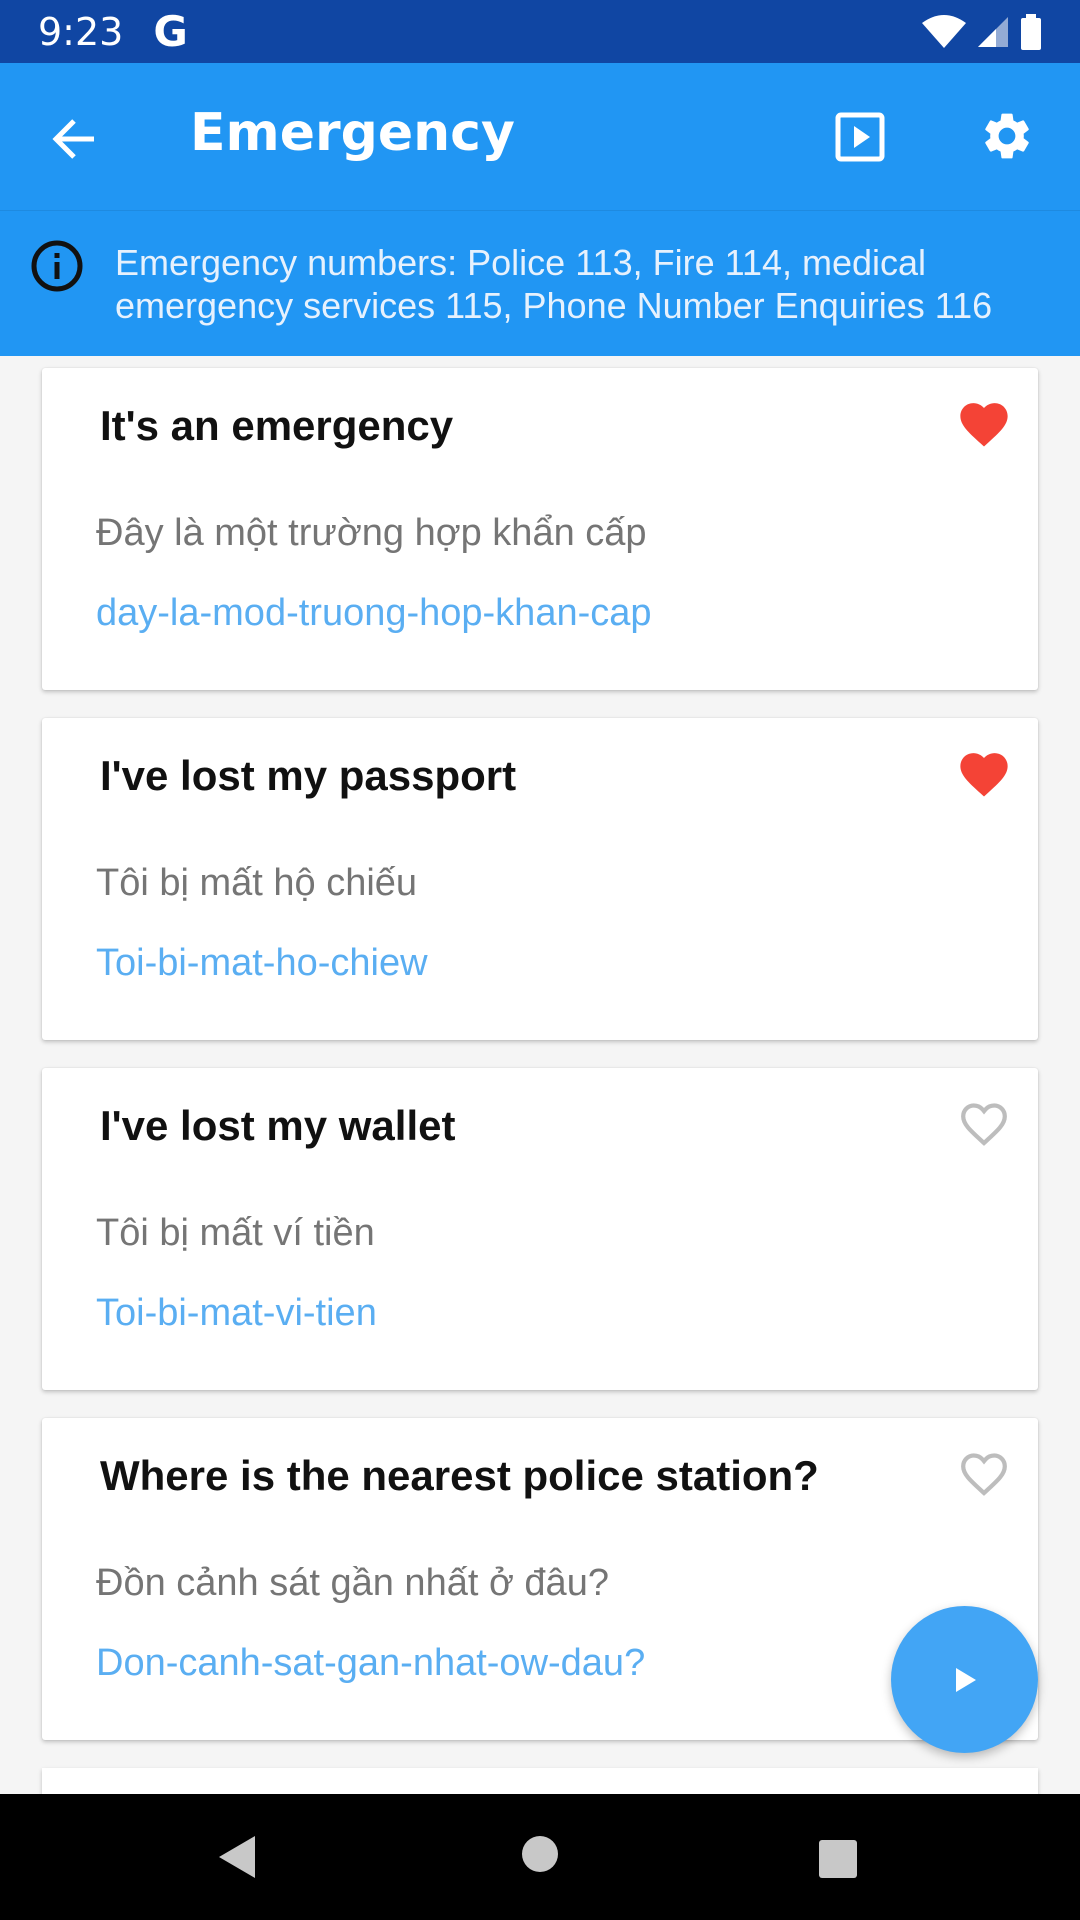  What do you see at coordinates (308, 775) in the screenshot?
I see `phrase-english: I've lost my passport` at bounding box center [308, 775].